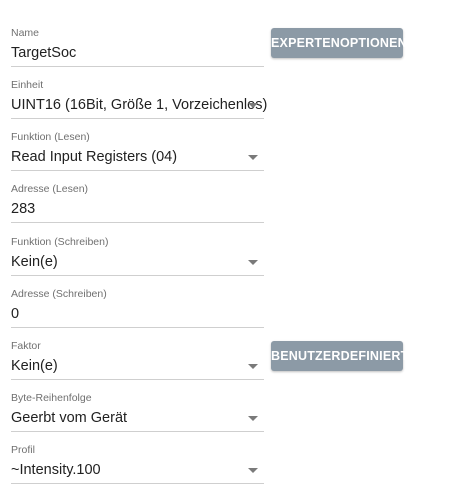  Describe the element at coordinates (43, 53) in the screenshot. I see `name-input: TargetSoc` at that location.